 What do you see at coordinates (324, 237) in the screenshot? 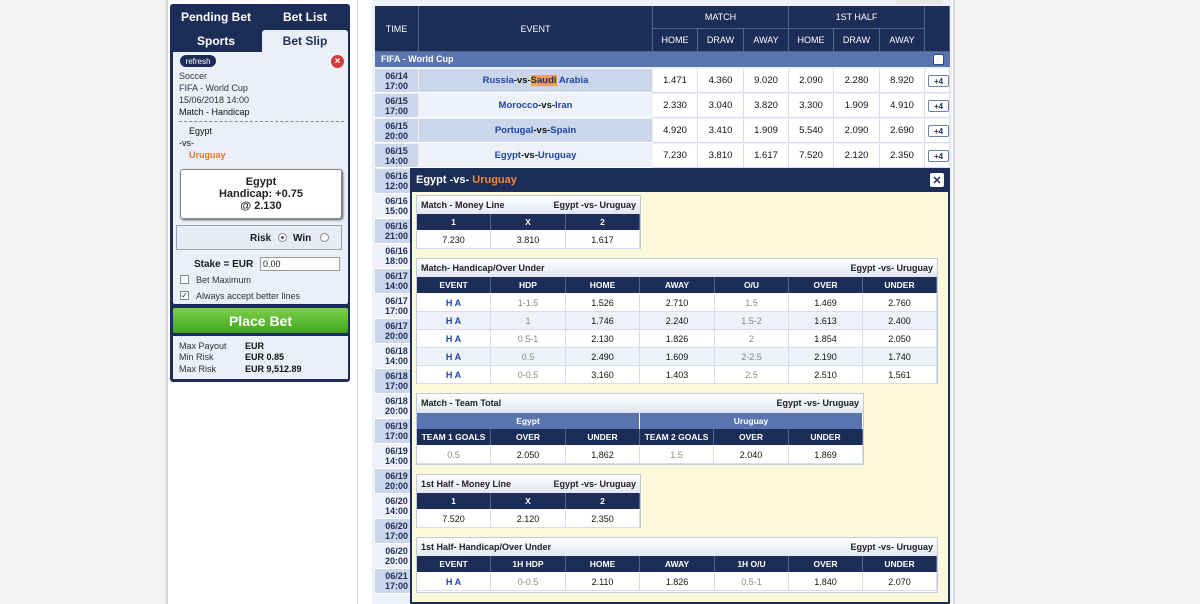
I see `win-radio` at bounding box center [324, 237].